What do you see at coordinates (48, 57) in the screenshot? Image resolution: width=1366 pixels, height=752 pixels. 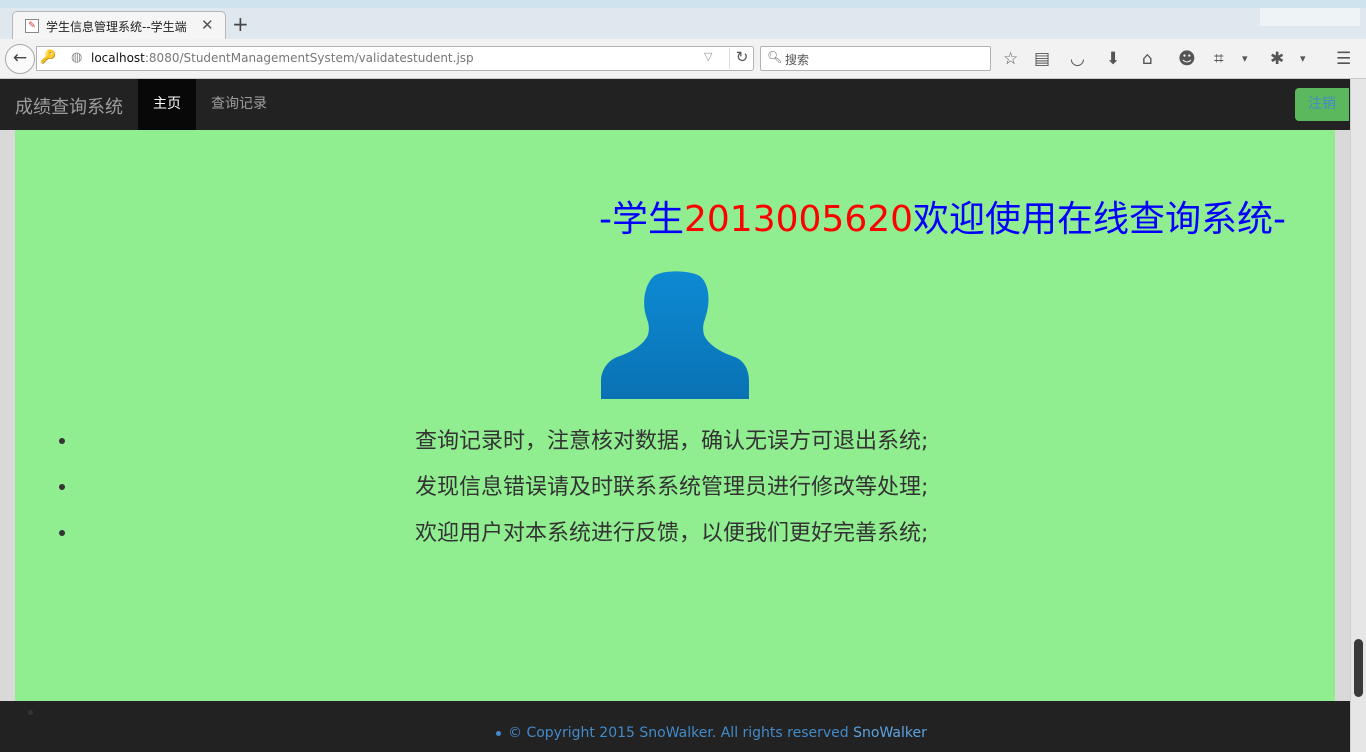 I see `site-identity-key-icon: 🔑` at bounding box center [48, 57].